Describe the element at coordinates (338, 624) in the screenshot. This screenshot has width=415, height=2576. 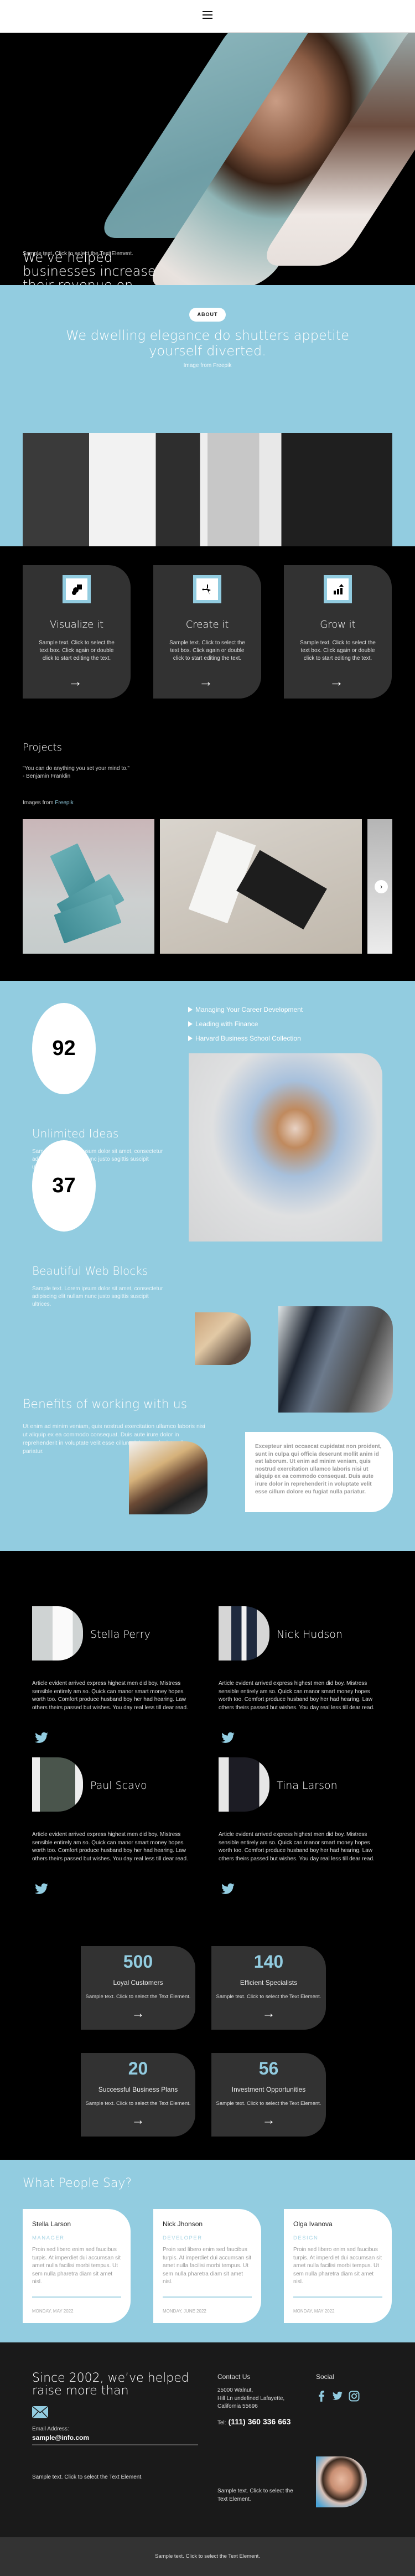
I see `feature-title: Grow it` at that location.